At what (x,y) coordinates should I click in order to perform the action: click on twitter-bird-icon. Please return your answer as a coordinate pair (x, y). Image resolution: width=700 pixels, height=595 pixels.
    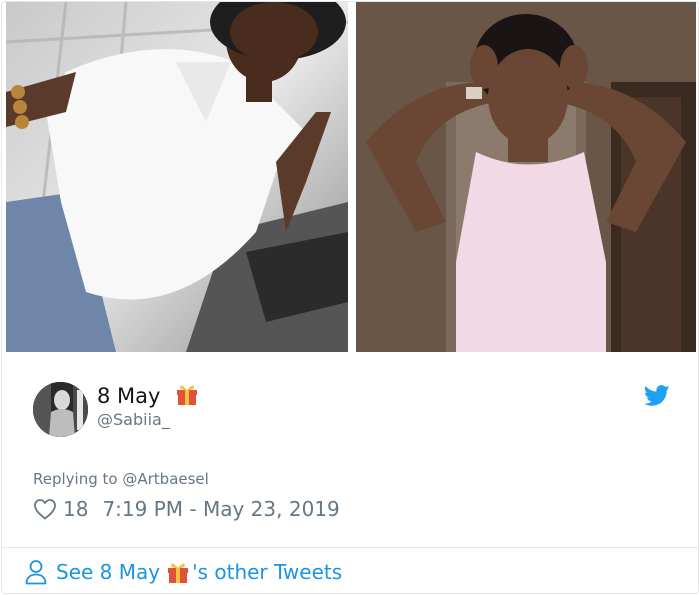
    Looking at the image, I should click on (657, 396).